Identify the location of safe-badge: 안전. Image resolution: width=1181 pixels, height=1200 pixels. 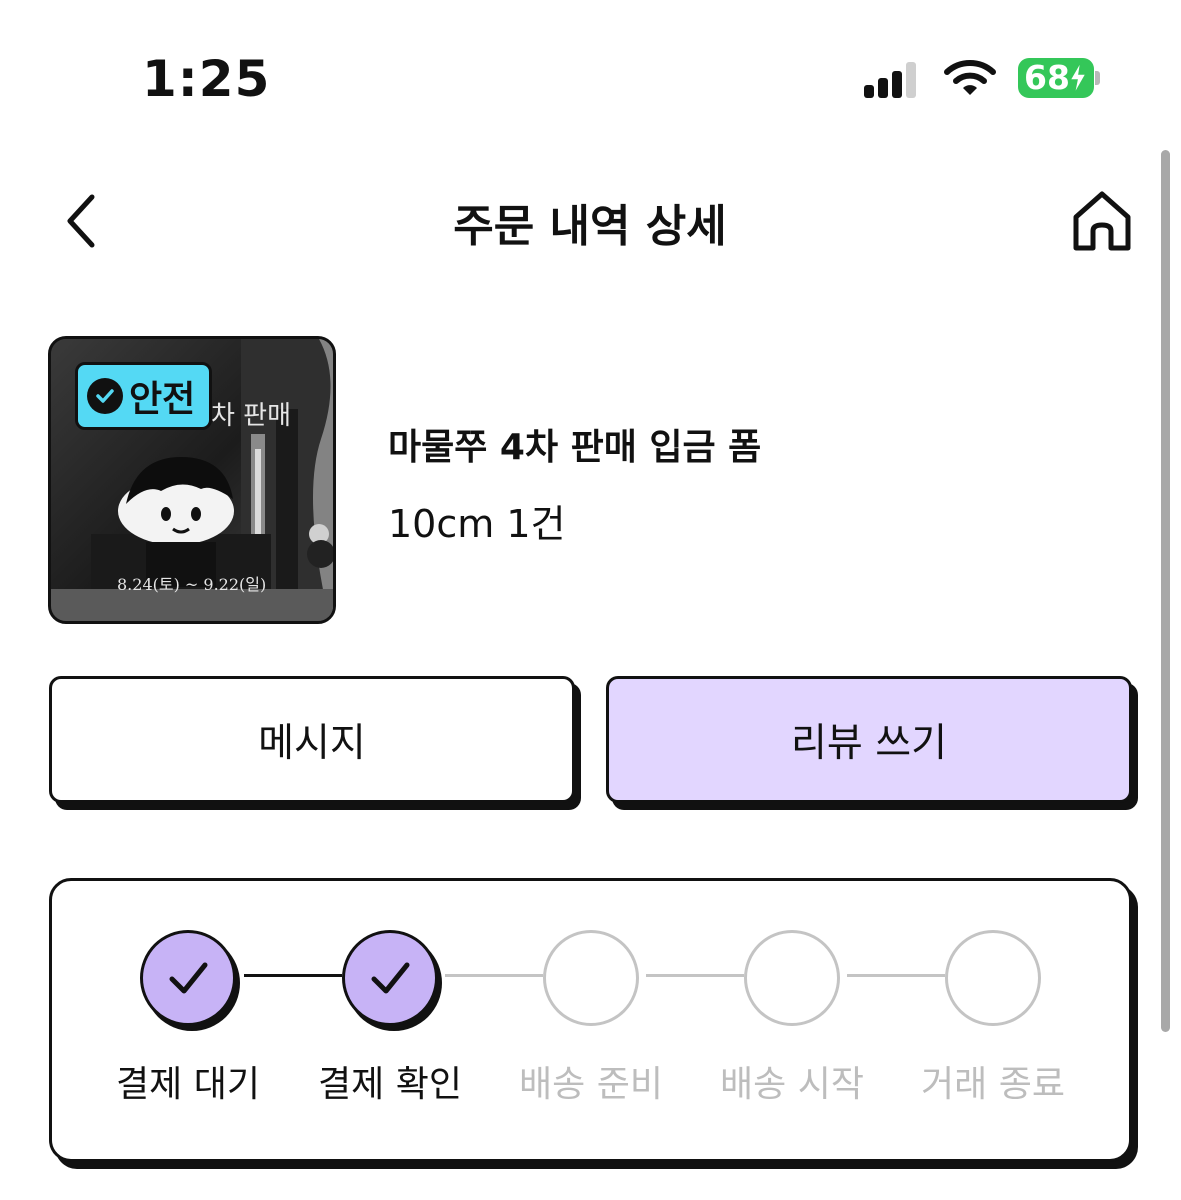
(143, 396).